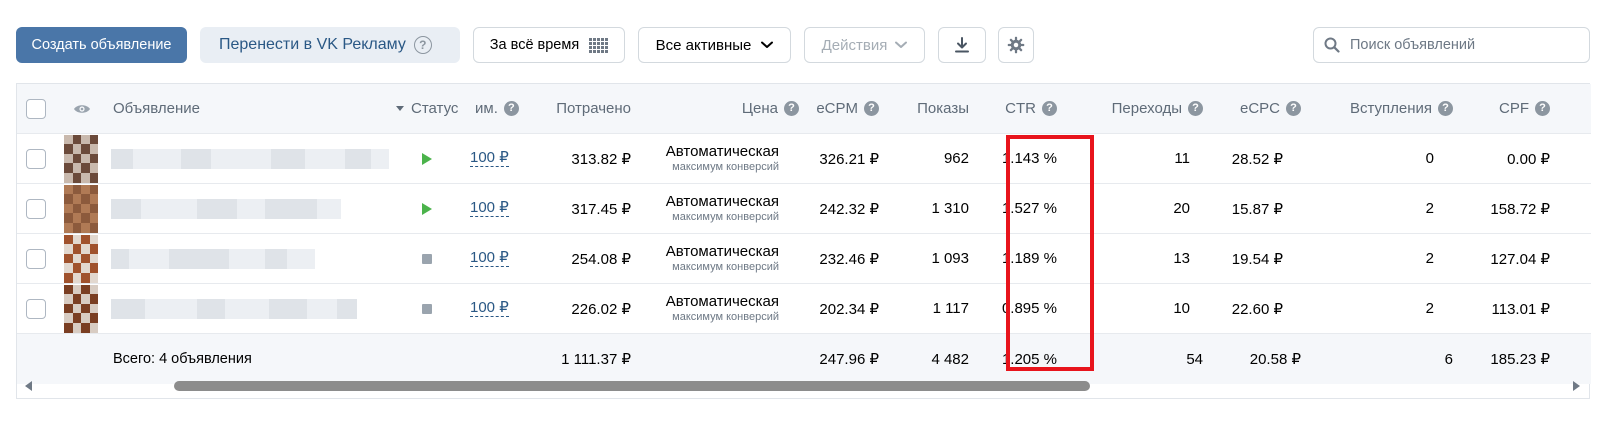 Image resolution: width=1600 pixels, height=427 pixels. I want to click on header-joins: Вступления?, so click(1385, 108).